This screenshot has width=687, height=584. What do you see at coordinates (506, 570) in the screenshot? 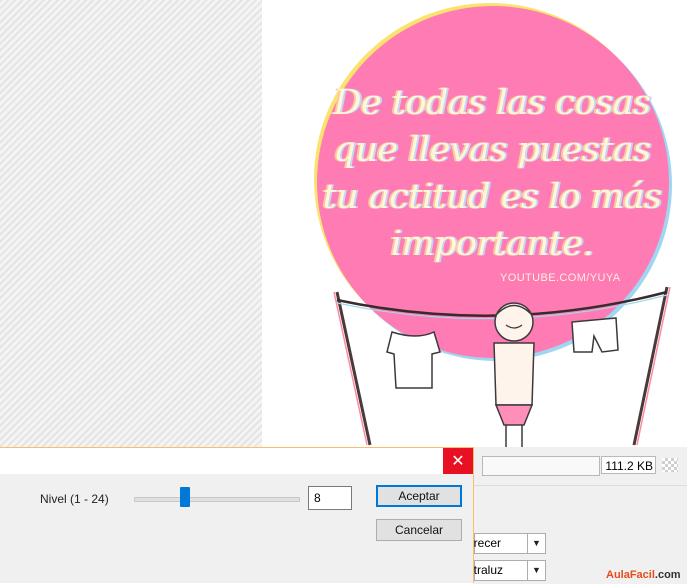
I see `light-mode-dropdown: ntraluz ▼` at bounding box center [506, 570].